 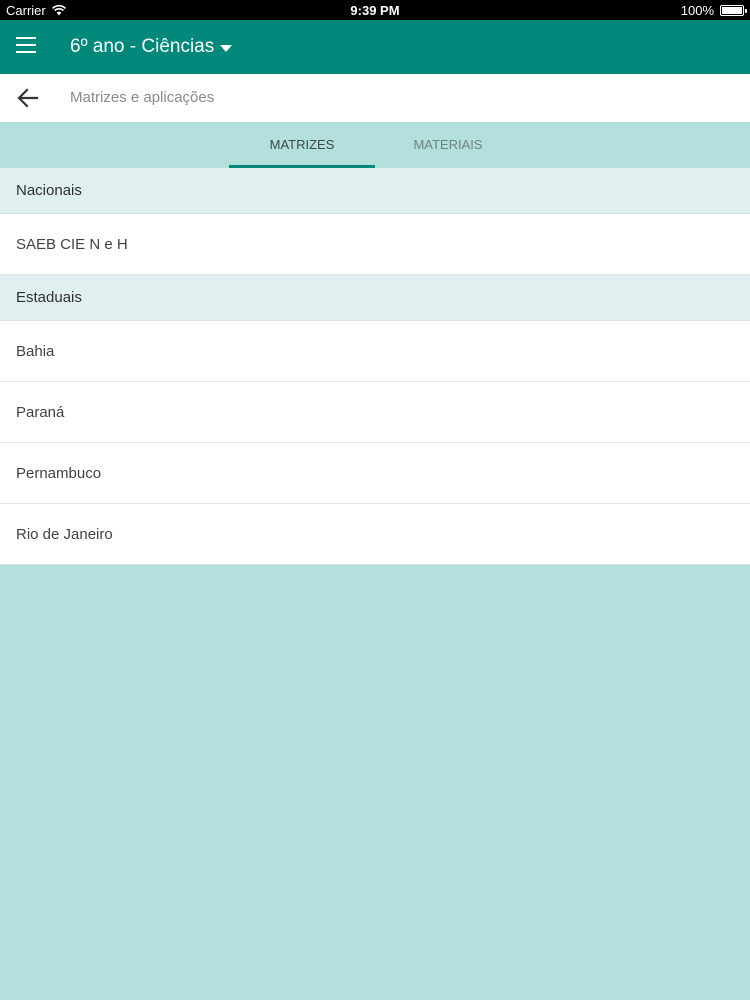 I want to click on list-item: Pernambuco, so click(x=375, y=473).